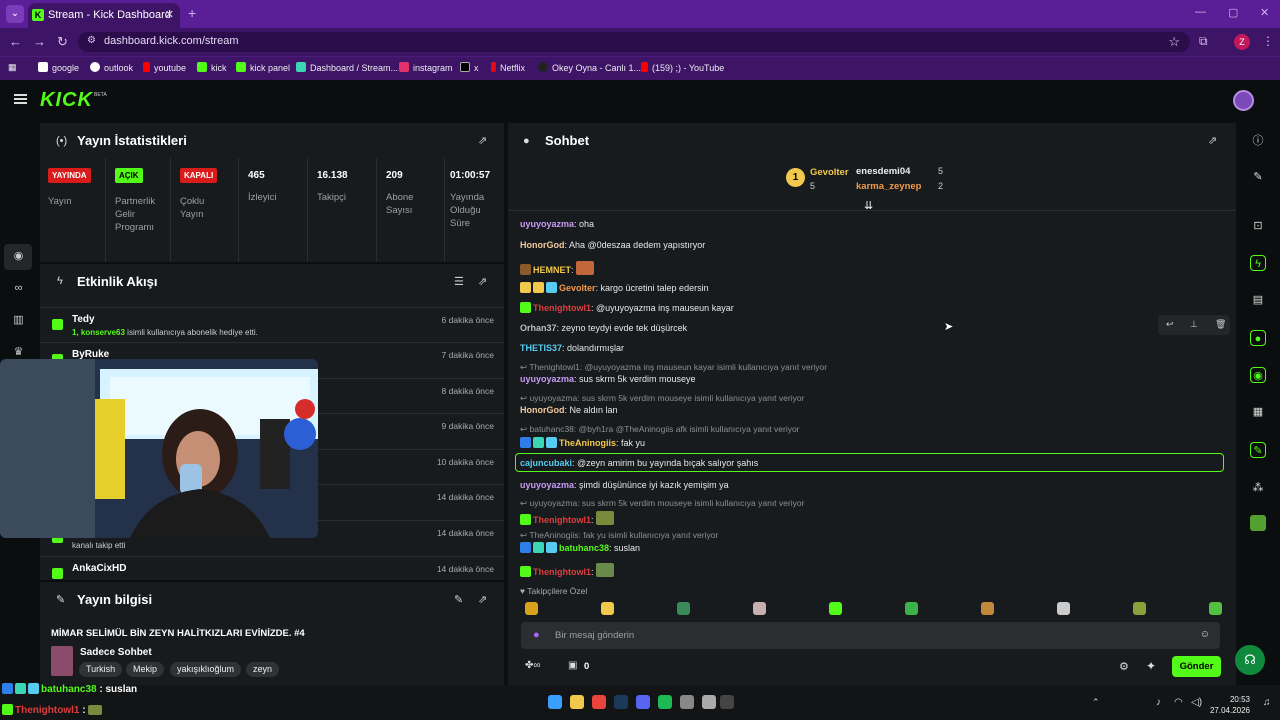 The image size is (1280, 720). Describe the element at coordinates (682, 67) in the screenshot. I see `bookmark-youtube-2: (159) ;) - YouTube` at that location.